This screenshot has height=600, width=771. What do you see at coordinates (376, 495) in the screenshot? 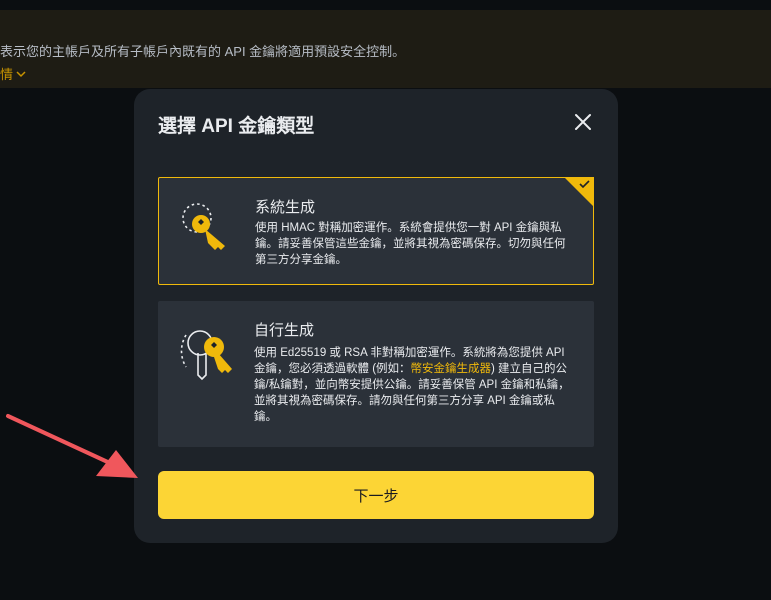
I see `next-button: 下一步` at bounding box center [376, 495].